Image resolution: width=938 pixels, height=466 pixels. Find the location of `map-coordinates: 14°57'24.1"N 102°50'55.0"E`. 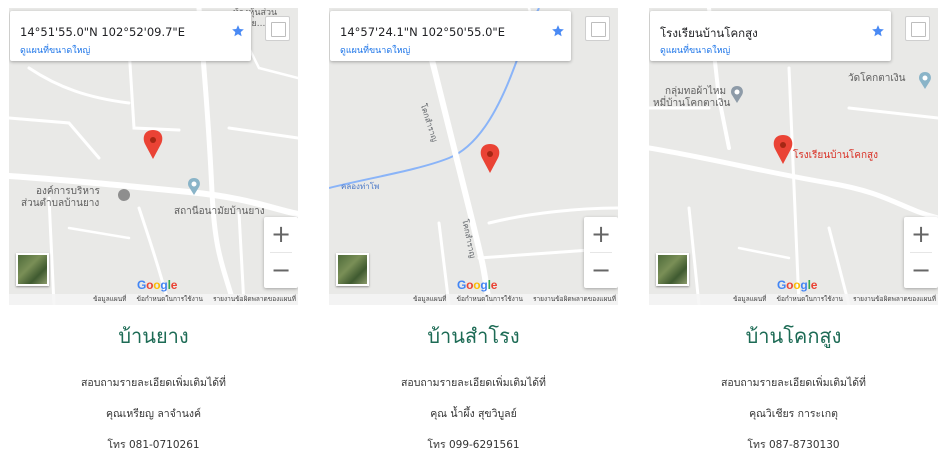

map-coordinates: 14°57'24.1"N 102°50'55.0"E is located at coordinates (422, 32).